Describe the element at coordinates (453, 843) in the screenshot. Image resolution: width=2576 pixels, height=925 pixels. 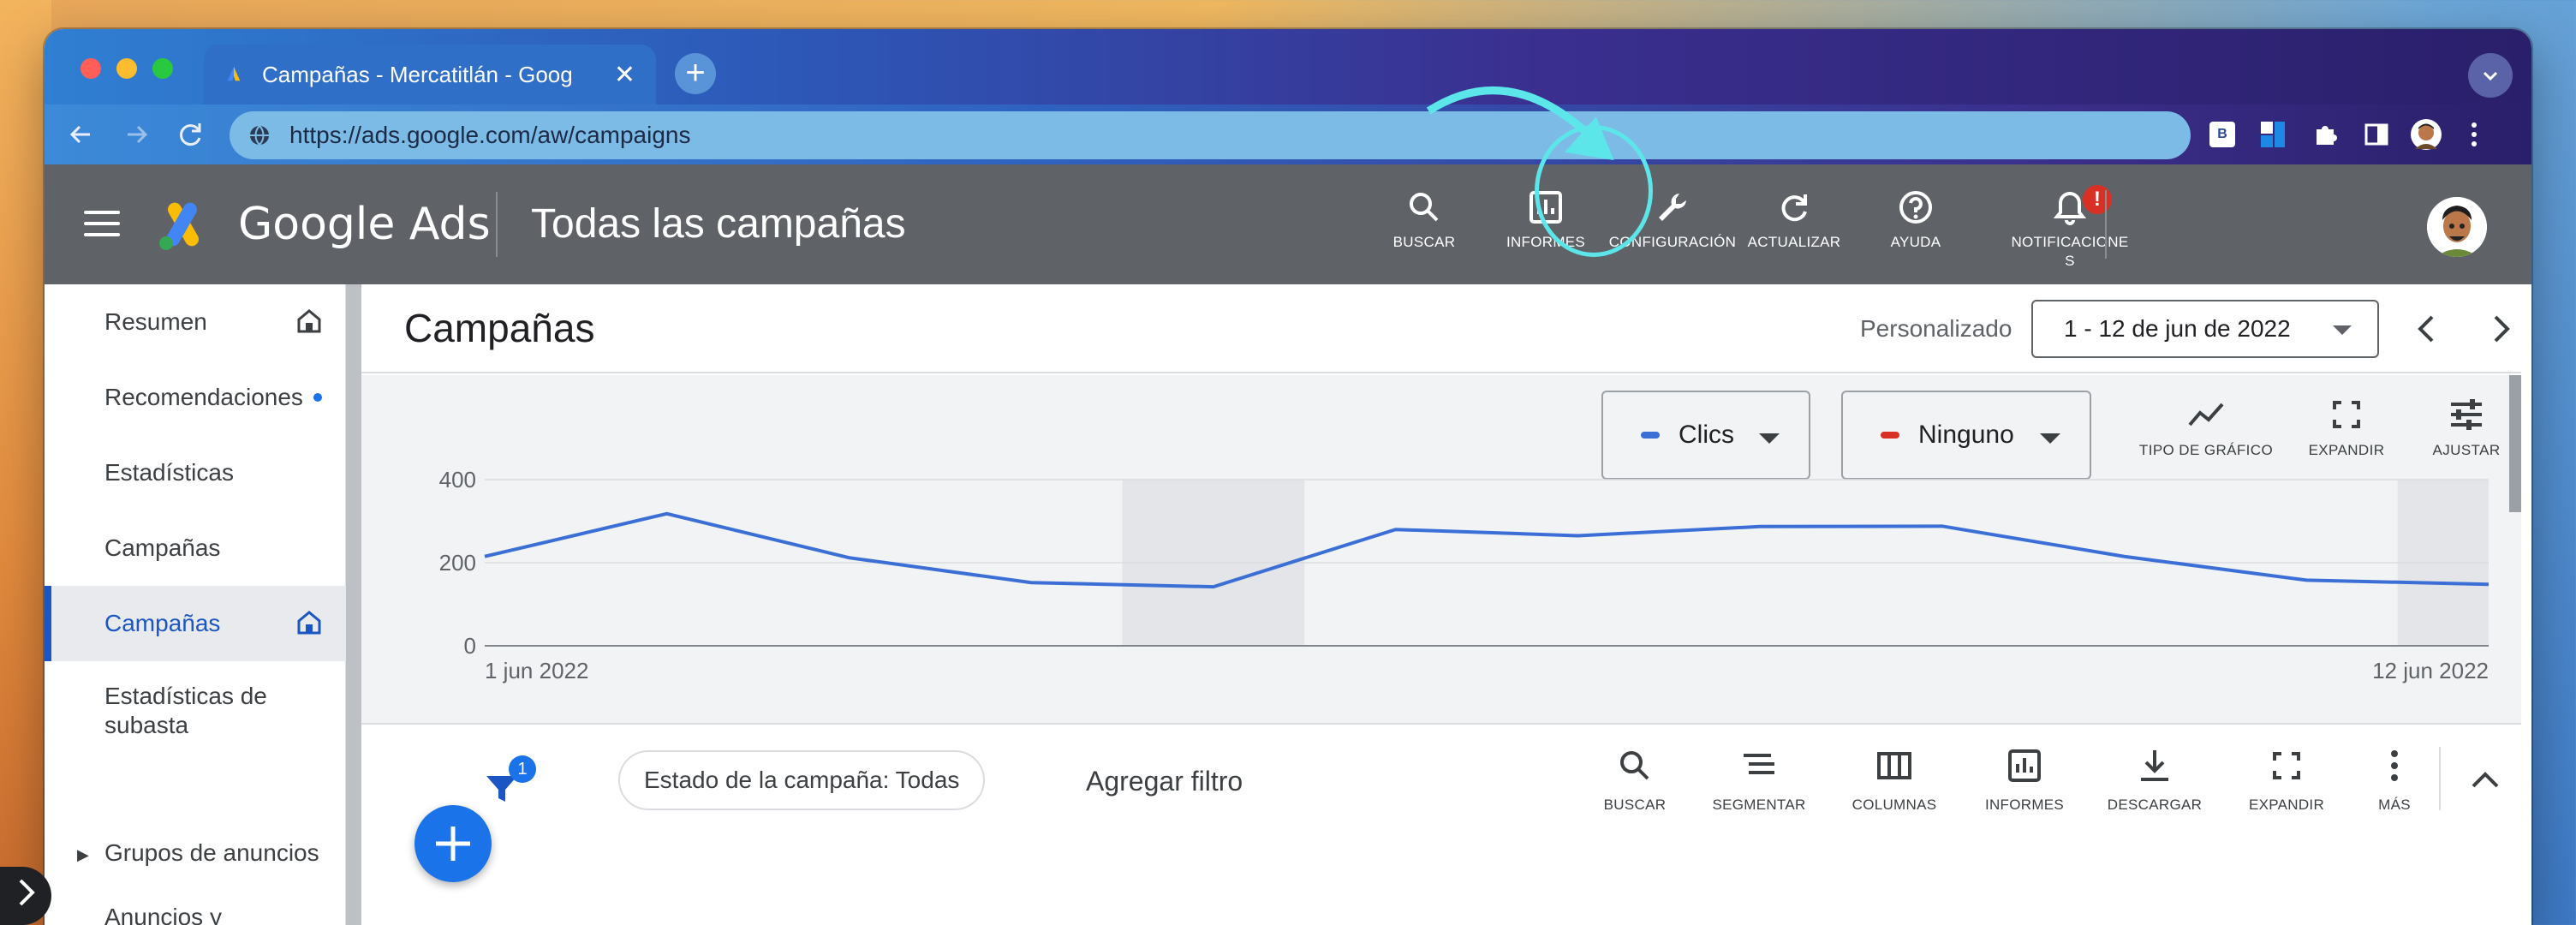
I see `add-campaign-fab` at that location.